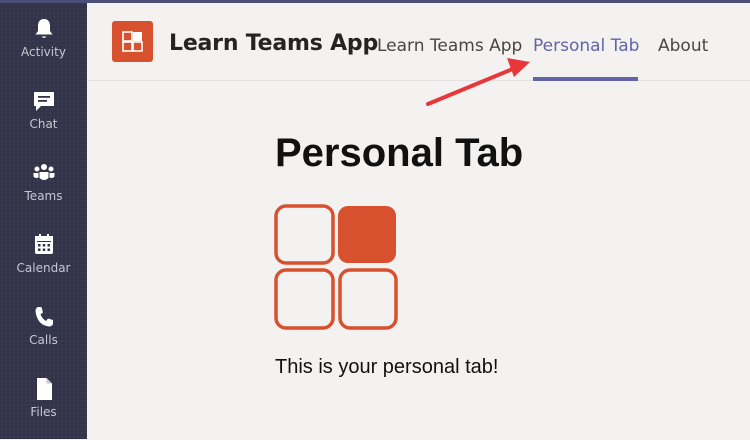 This screenshot has height=440, width=750. Describe the element at coordinates (44, 389) in the screenshot. I see `file-icon` at that location.